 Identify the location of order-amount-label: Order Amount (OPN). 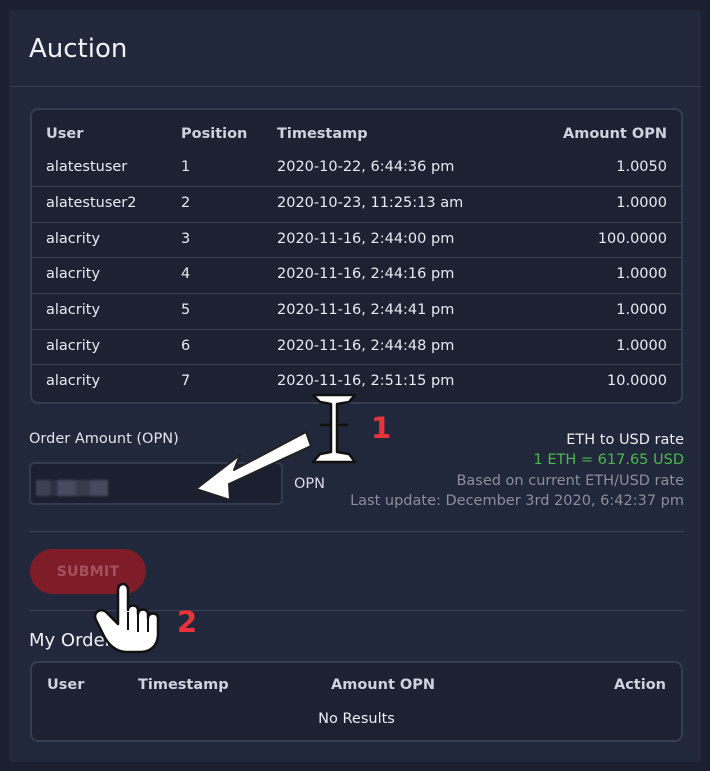
(104, 439).